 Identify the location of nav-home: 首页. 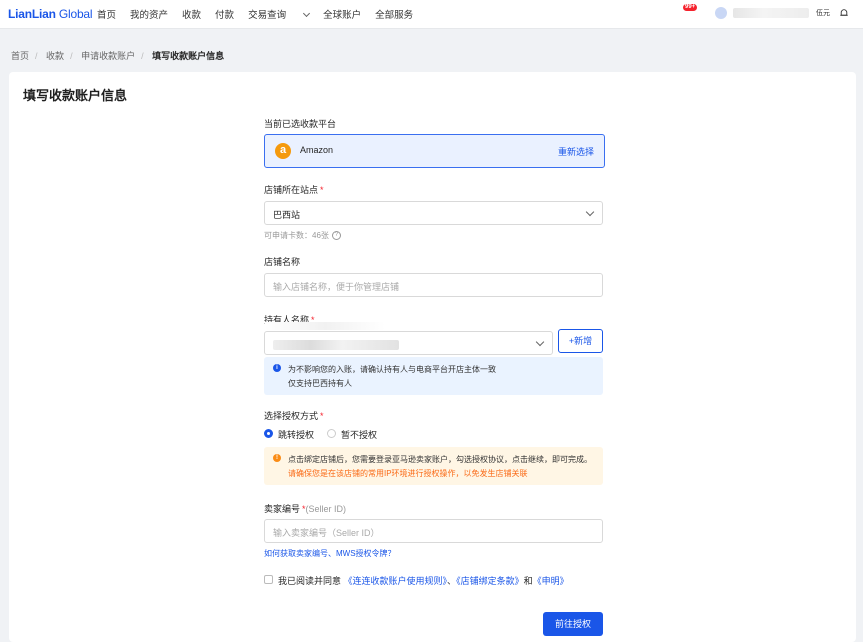
(106, 14).